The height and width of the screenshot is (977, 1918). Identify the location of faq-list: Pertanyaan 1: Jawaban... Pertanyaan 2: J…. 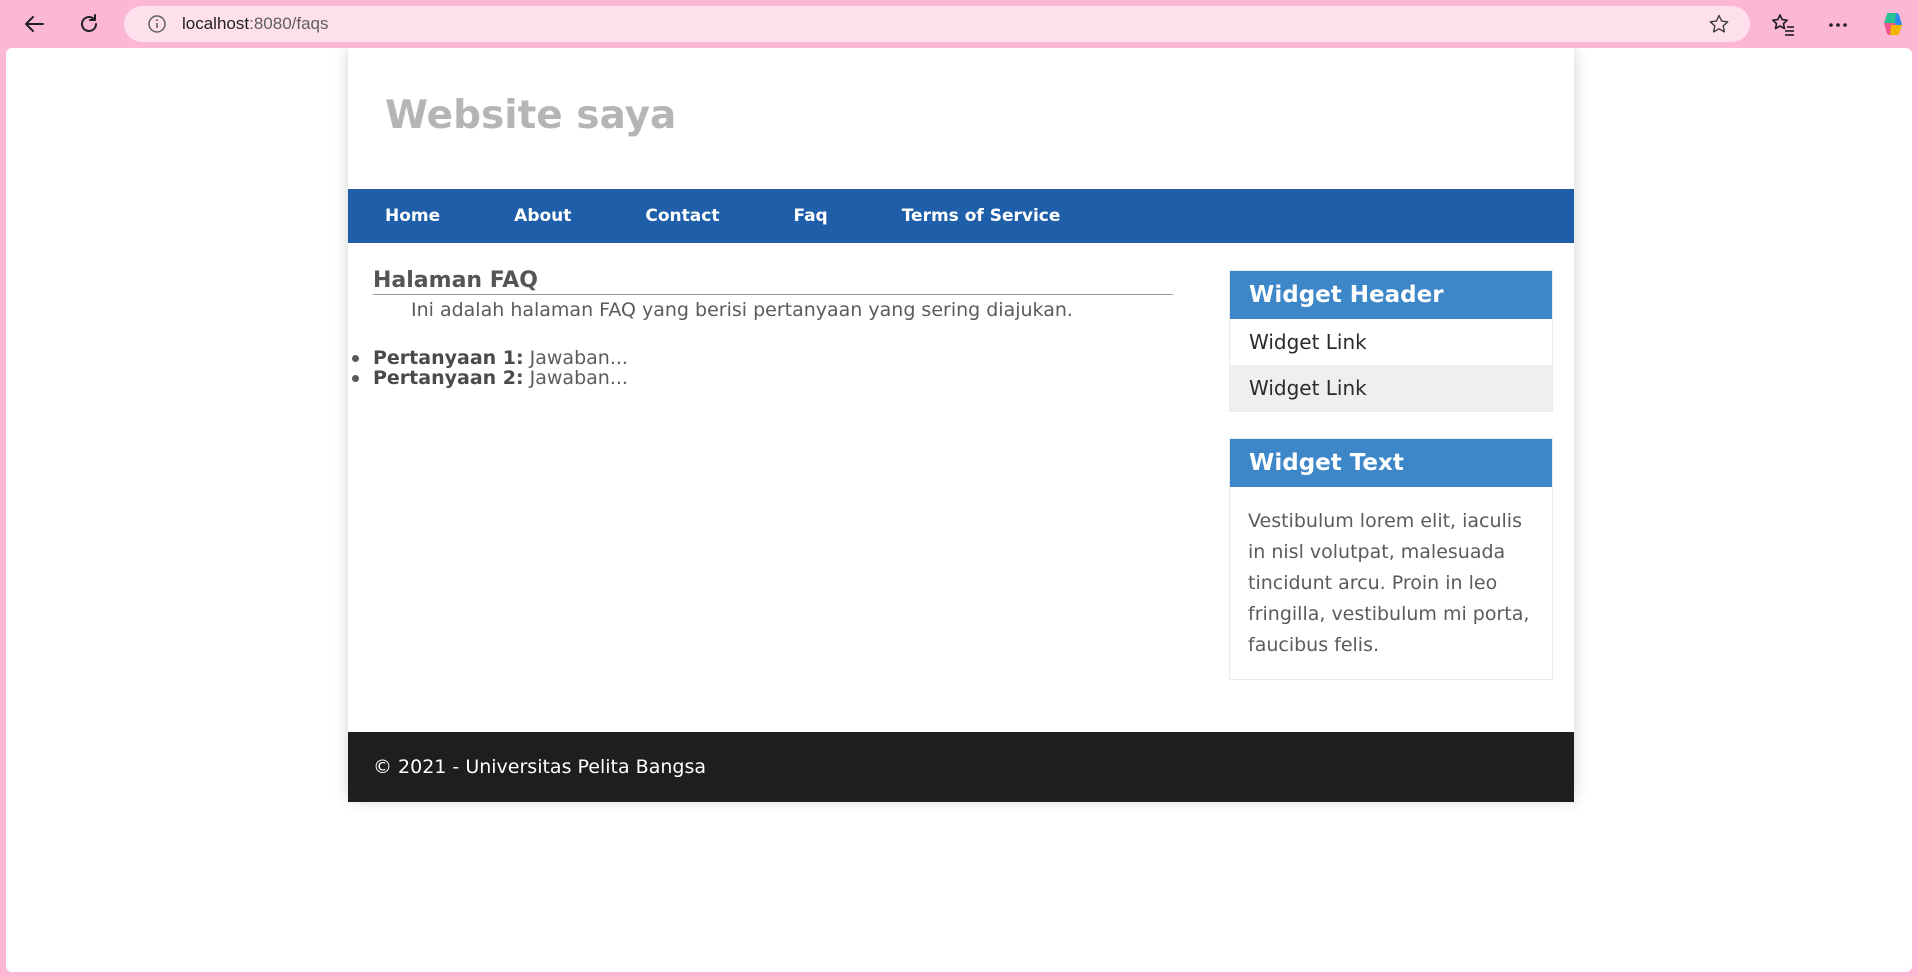
(762, 368).